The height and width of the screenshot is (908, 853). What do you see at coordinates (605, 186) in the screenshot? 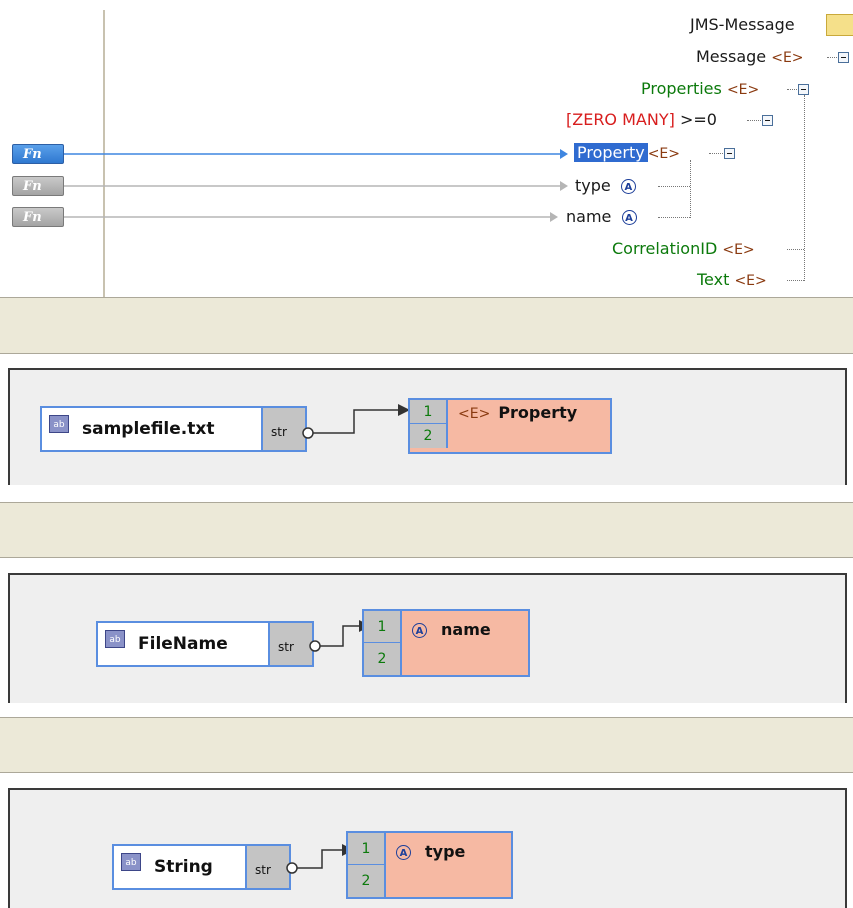
I see `tree-node-type: type A` at bounding box center [605, 186].